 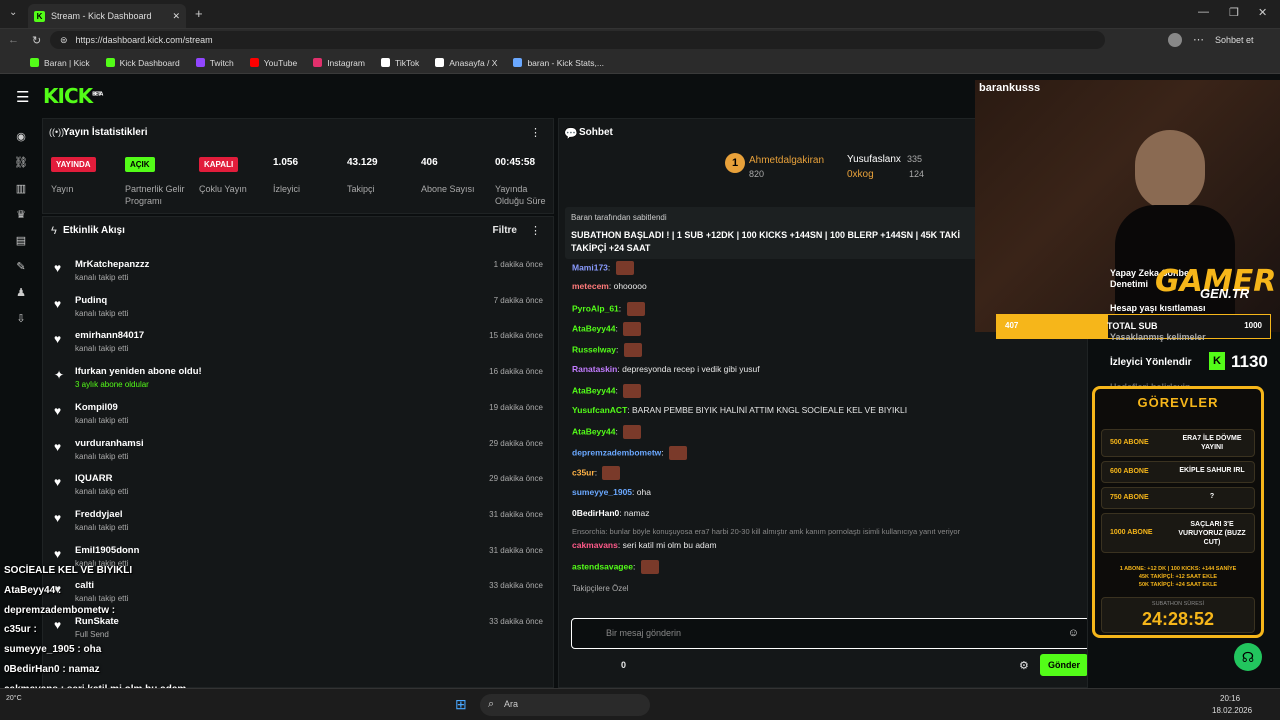 I want to click on trophy-icon: ♛, so click(x=21, y=215).